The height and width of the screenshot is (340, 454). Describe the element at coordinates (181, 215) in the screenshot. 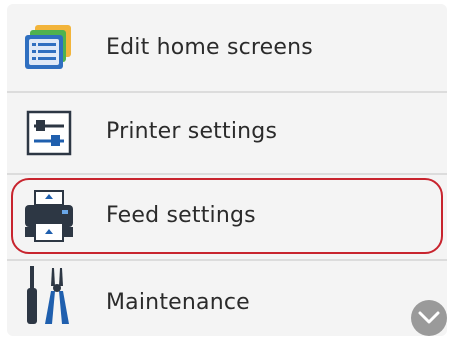

I see `menu-item-label: Feed settings` at that location.